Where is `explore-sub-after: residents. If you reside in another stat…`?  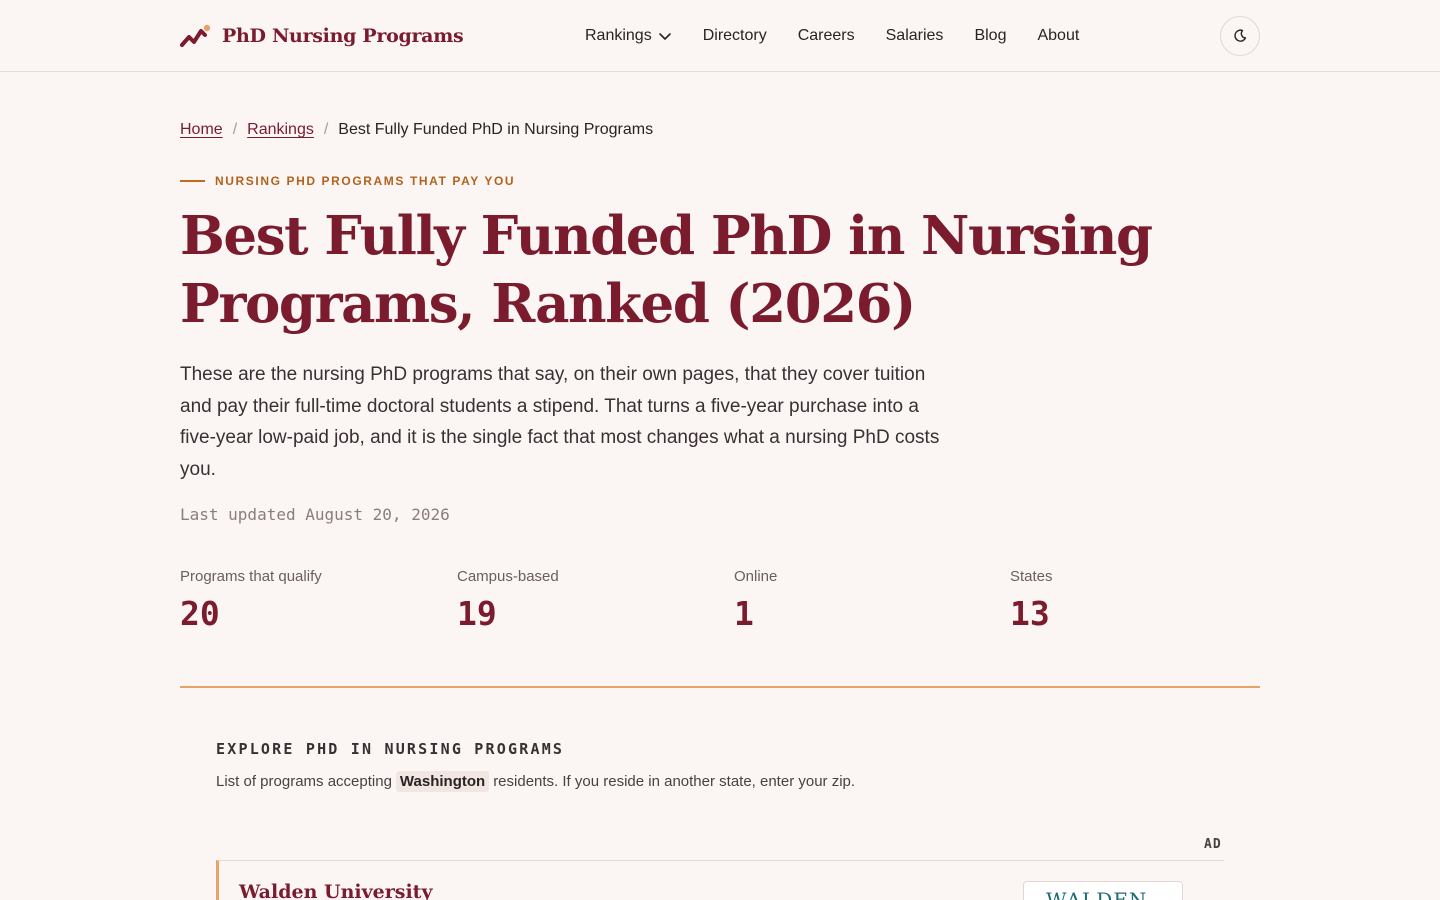 explore-sub-after: residents. If you reside in another stat… is located at coordinates (674, 781).